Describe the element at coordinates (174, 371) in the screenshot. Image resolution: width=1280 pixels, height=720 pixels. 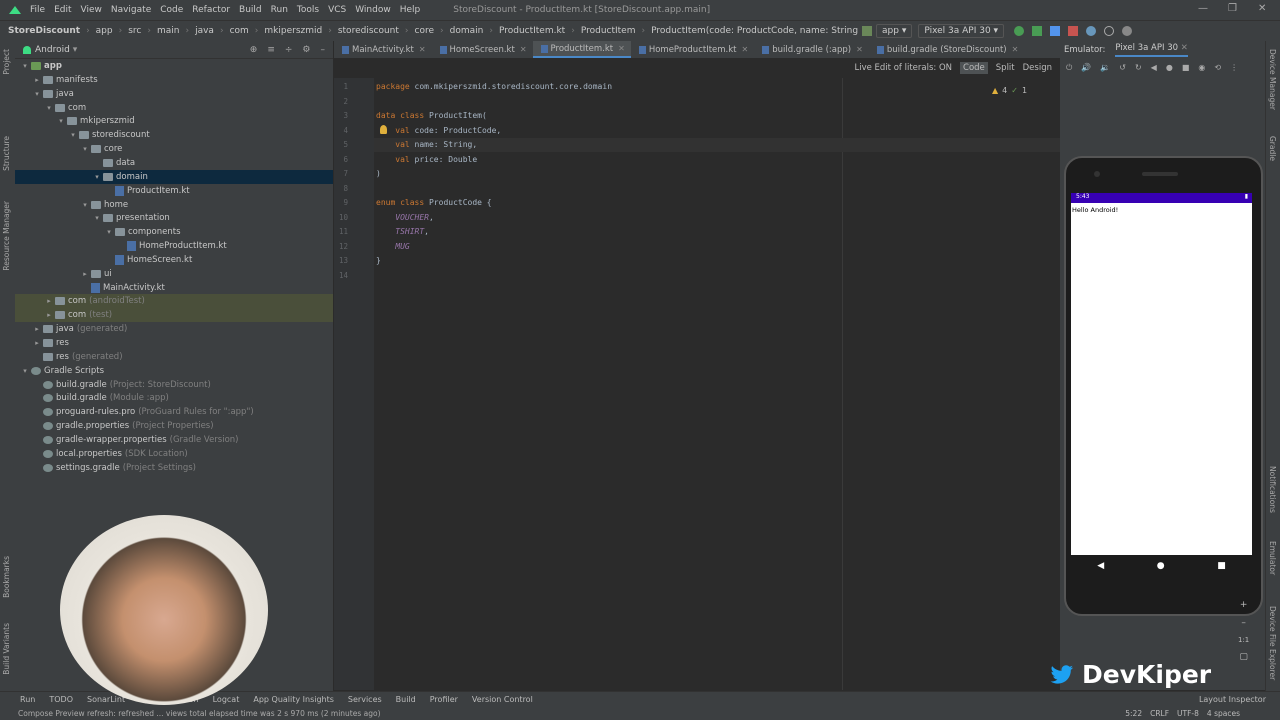
I see `tree-item: ▾ Gradle Scripts` at that location.